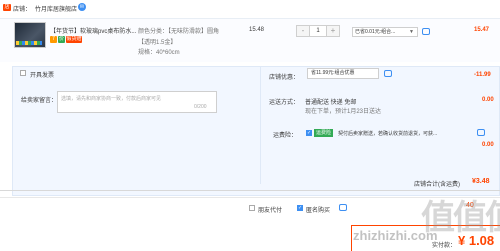 This screenshot has height=251, width=500. Describe the element at coordinates (482, 30) in the screenshot. I see `line-total: 15.47` at that location.